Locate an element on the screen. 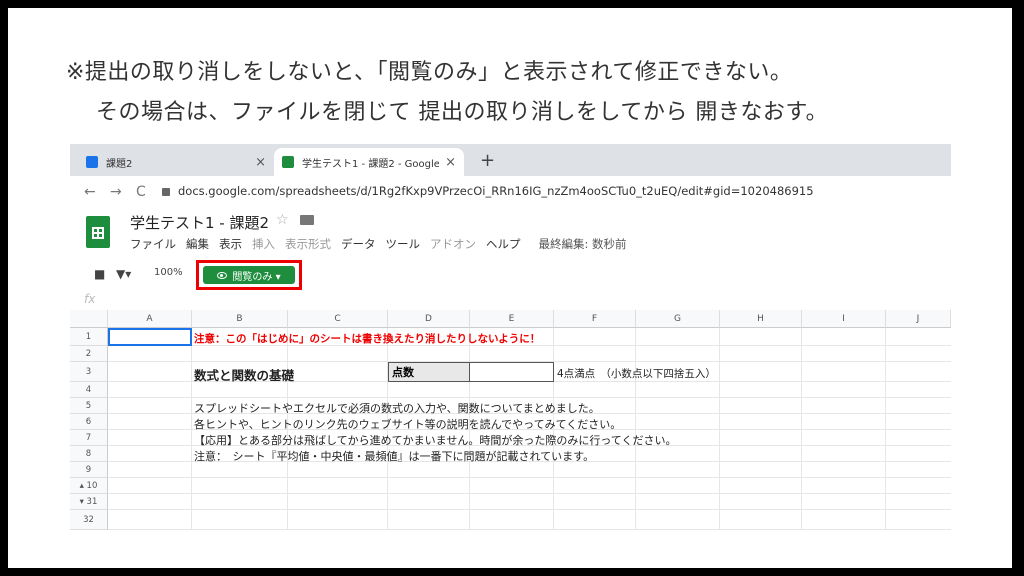 Image resolution: width=1024 pixels, height=576 pixels. row-header: 3 is located at coordinates (89, 372).